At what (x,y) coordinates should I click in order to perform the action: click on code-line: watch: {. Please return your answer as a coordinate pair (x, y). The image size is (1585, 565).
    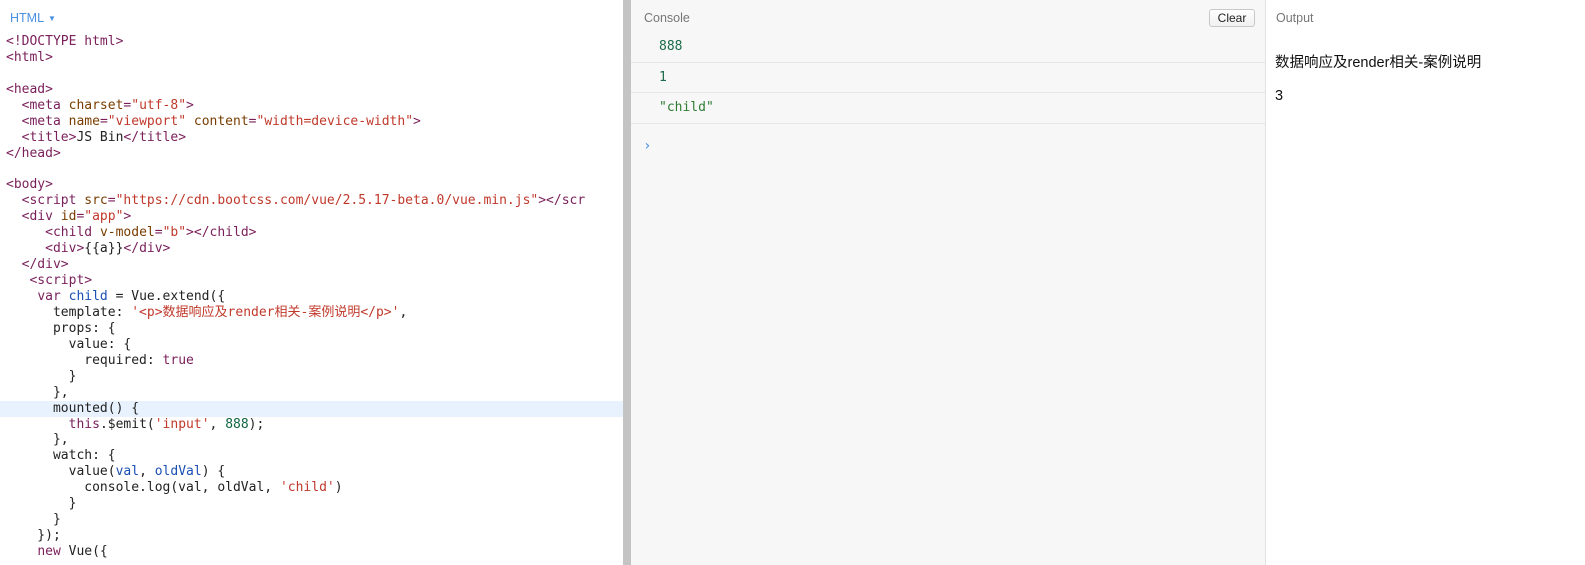
    Looking at the image, I should click on (311, 456).